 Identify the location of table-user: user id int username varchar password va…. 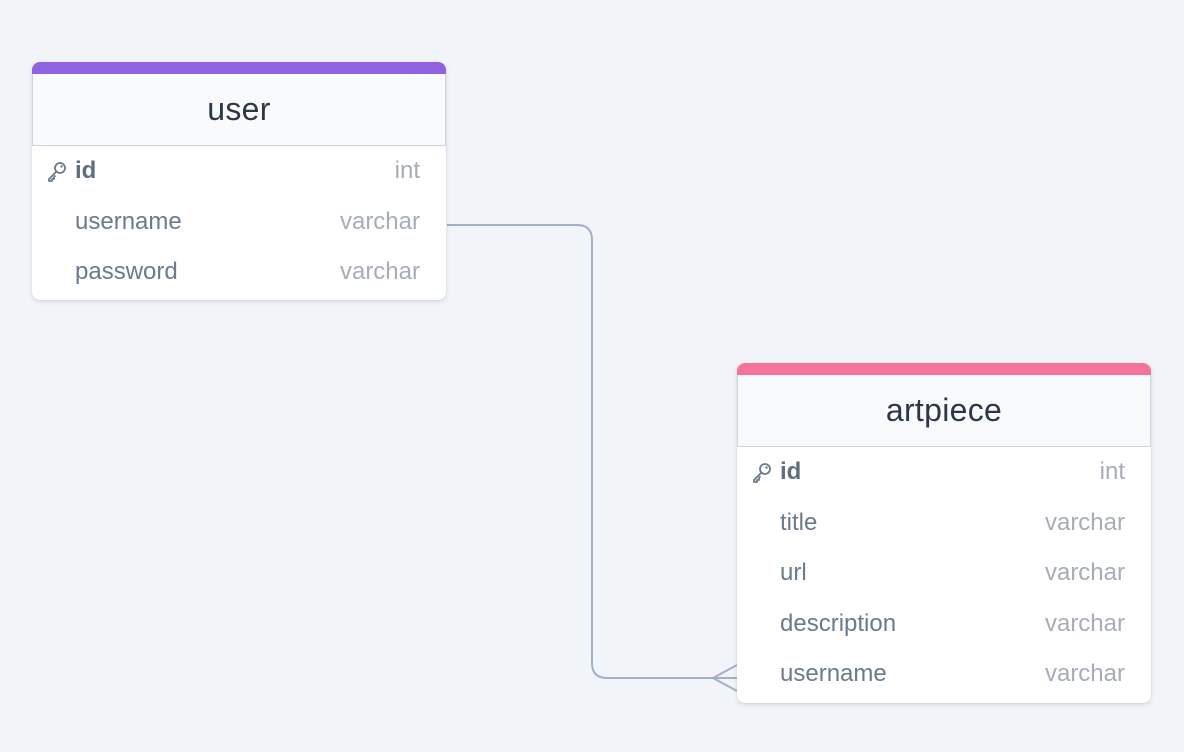
(239, 181).